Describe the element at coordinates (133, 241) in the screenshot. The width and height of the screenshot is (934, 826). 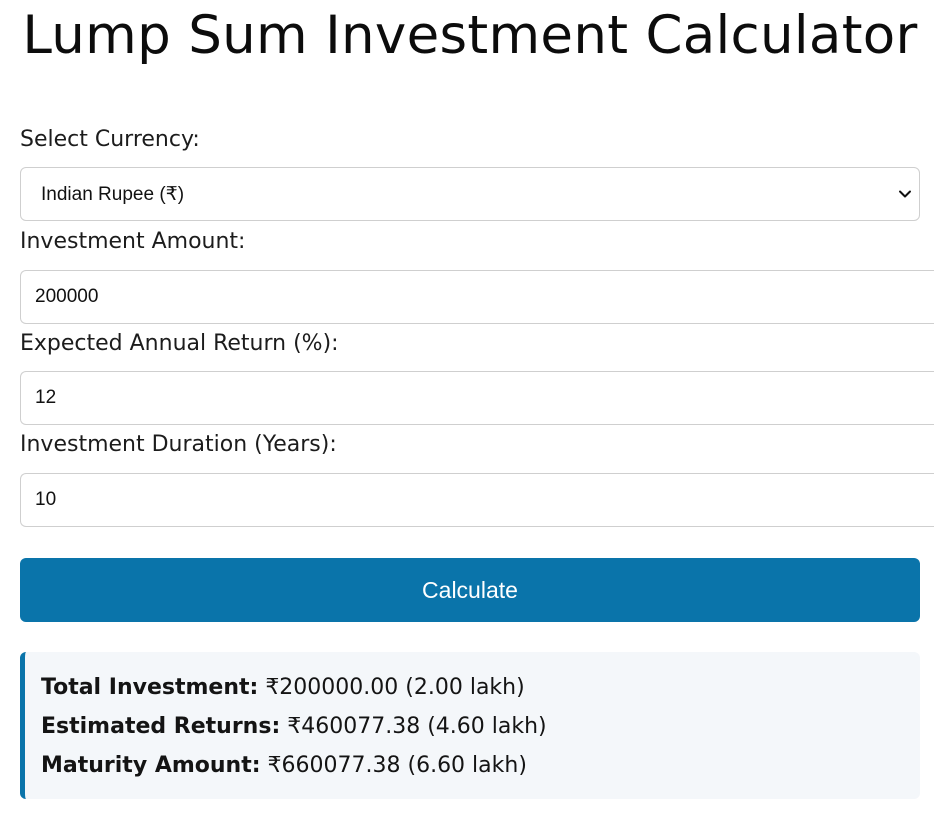
I see `amount-label: Investment Amount:` at that location.